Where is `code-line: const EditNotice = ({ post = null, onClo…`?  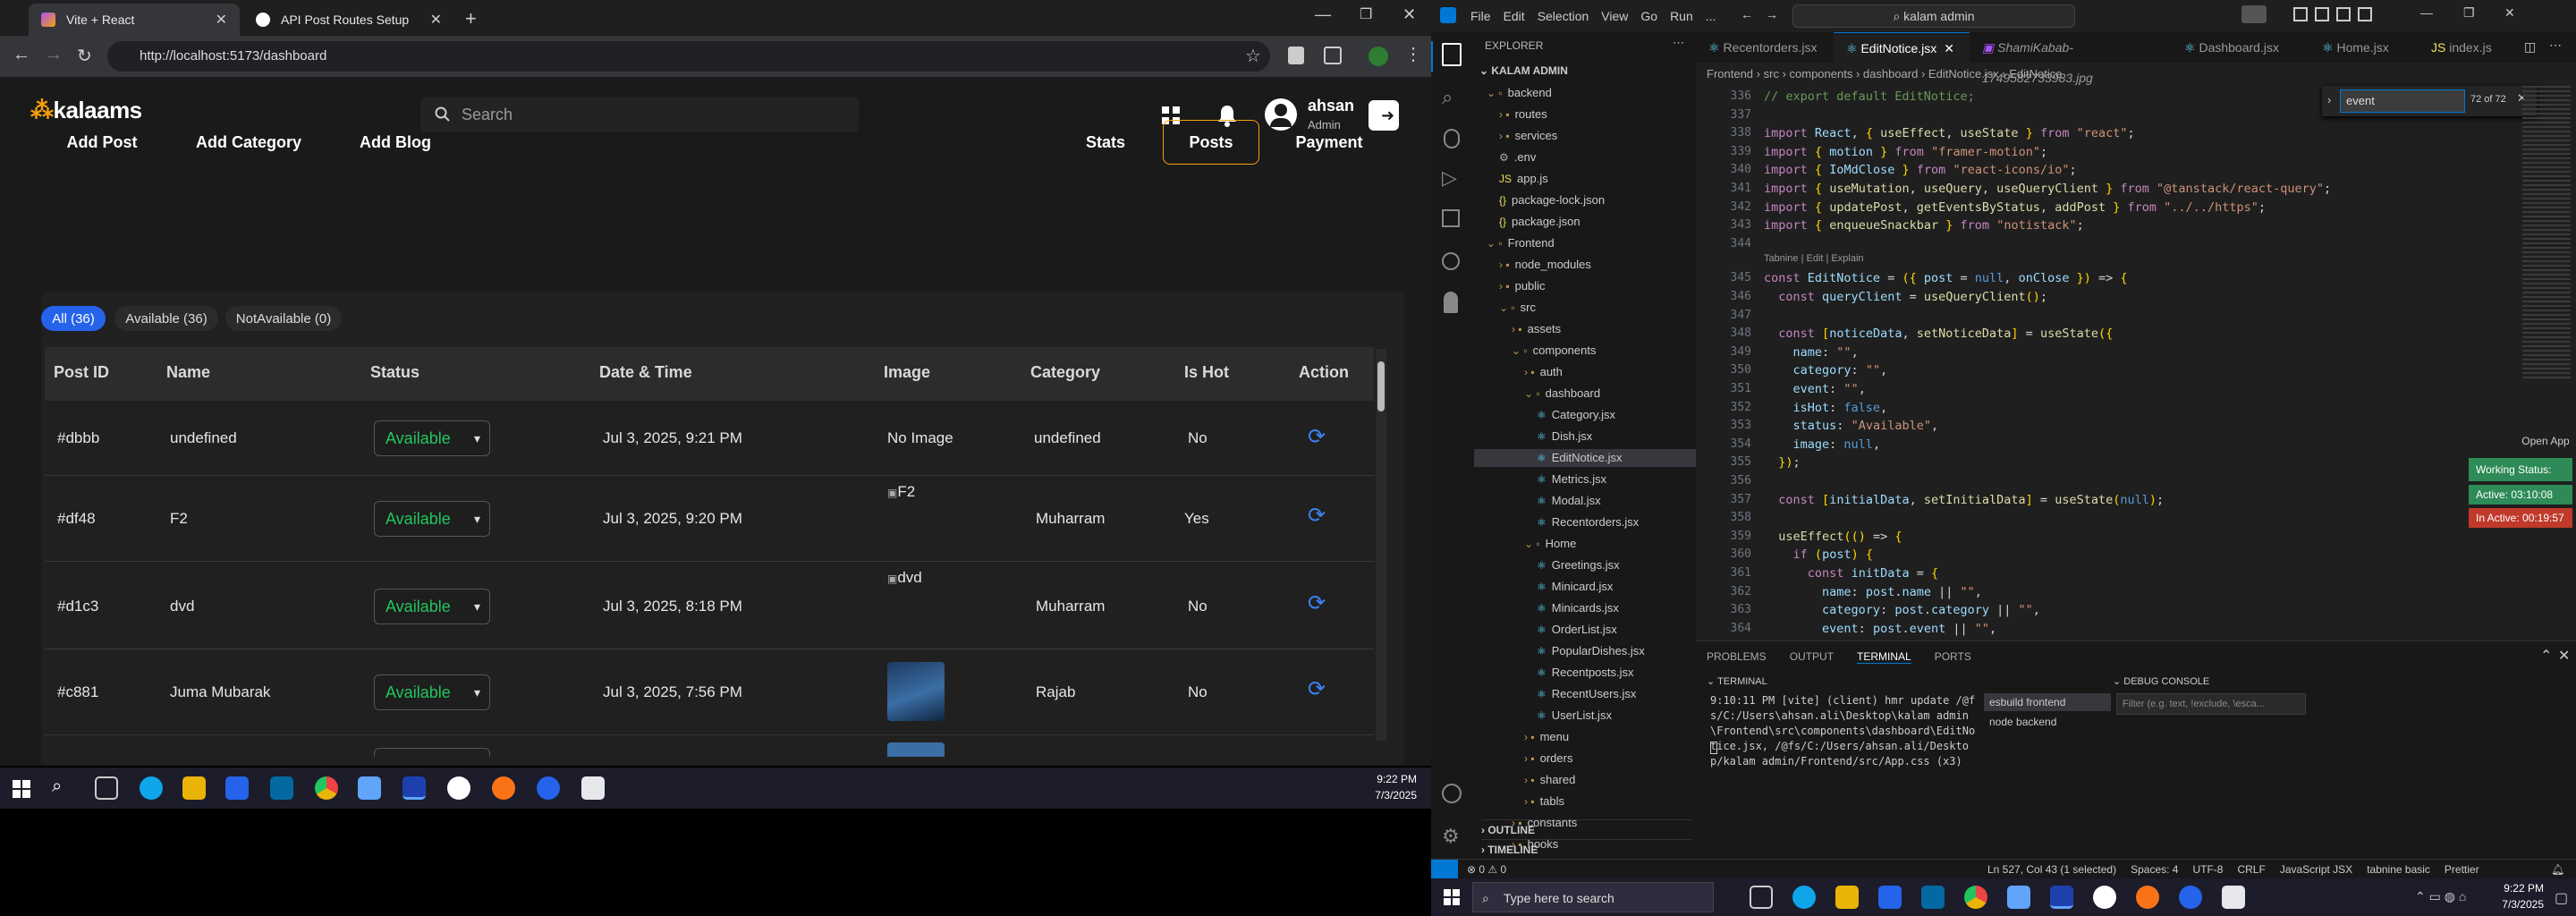
code-line: const EditNotice = ({ post = null, onClo… is located at coordinates (1946, 278).